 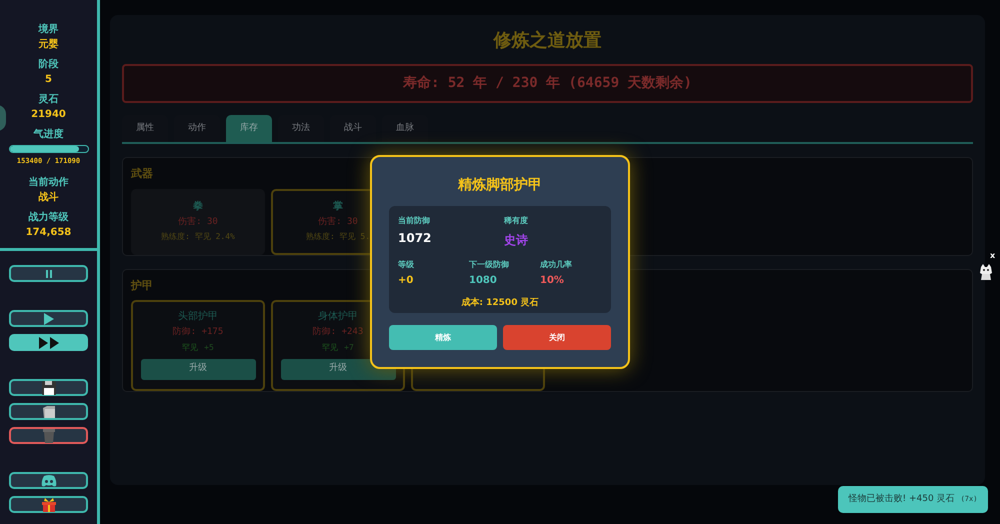 What do you see at coordinates (414, 221) in the screenshot?
I see `stat-label: 当前防御` at bounding box center [414, 221].